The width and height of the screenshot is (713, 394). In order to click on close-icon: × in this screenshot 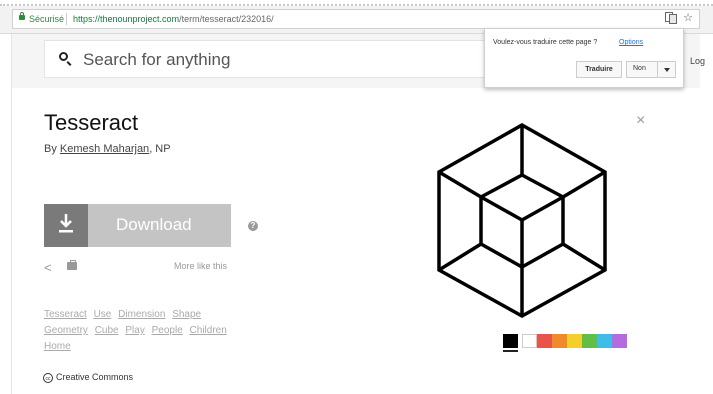, I will do `click(640, 121)`.